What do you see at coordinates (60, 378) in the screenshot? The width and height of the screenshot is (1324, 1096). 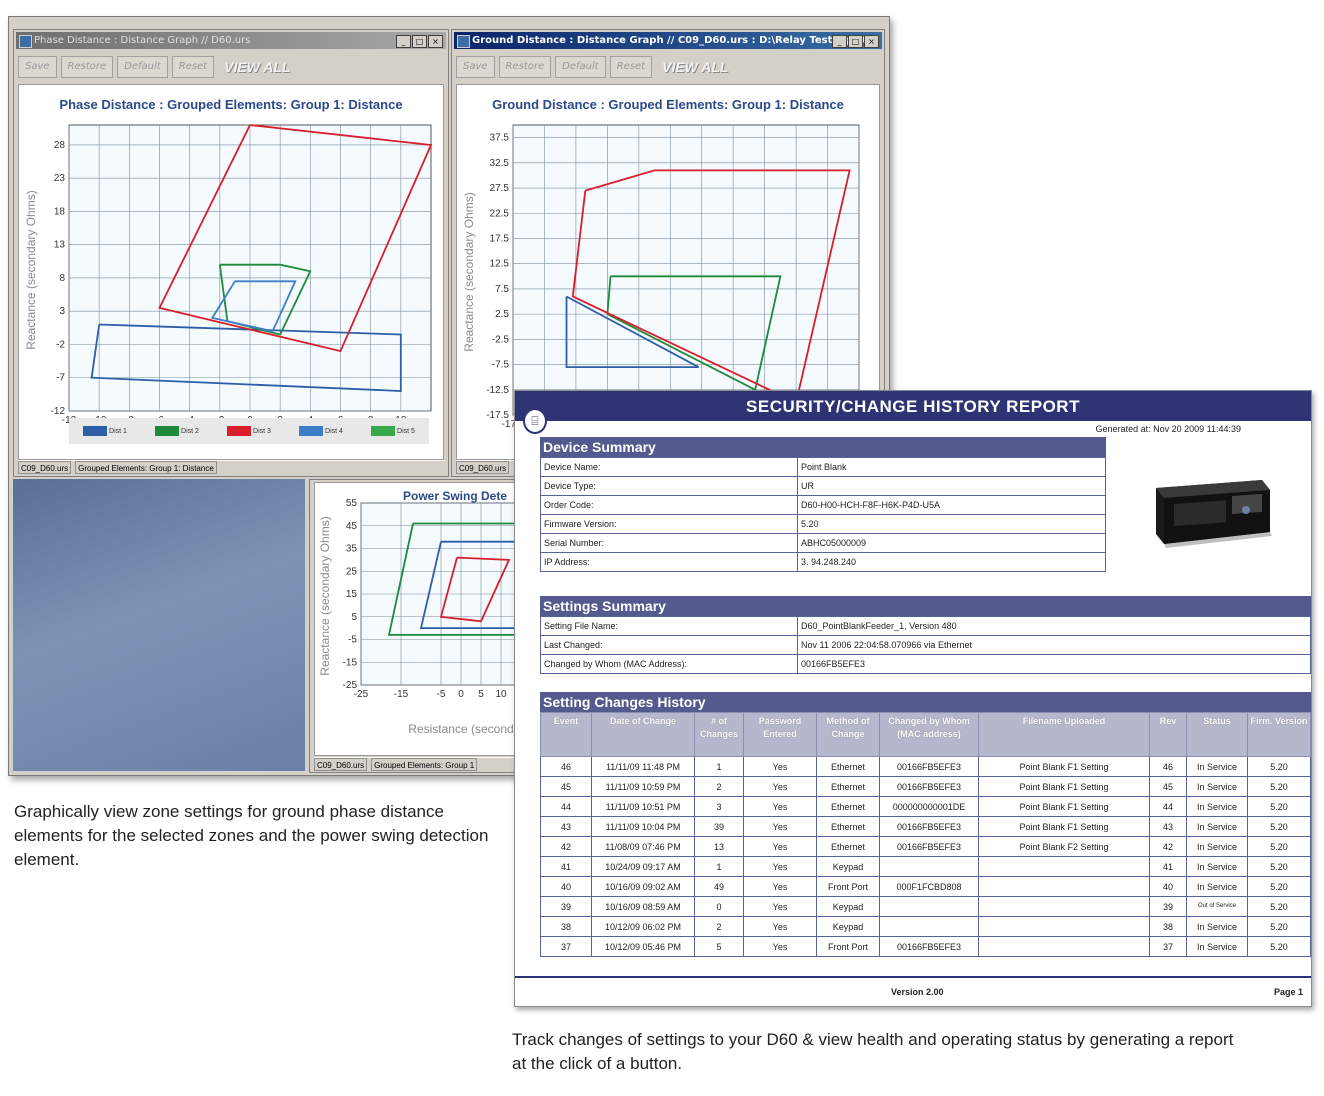 I see `y-tick-label: -7` at bounding box center [60, 378].